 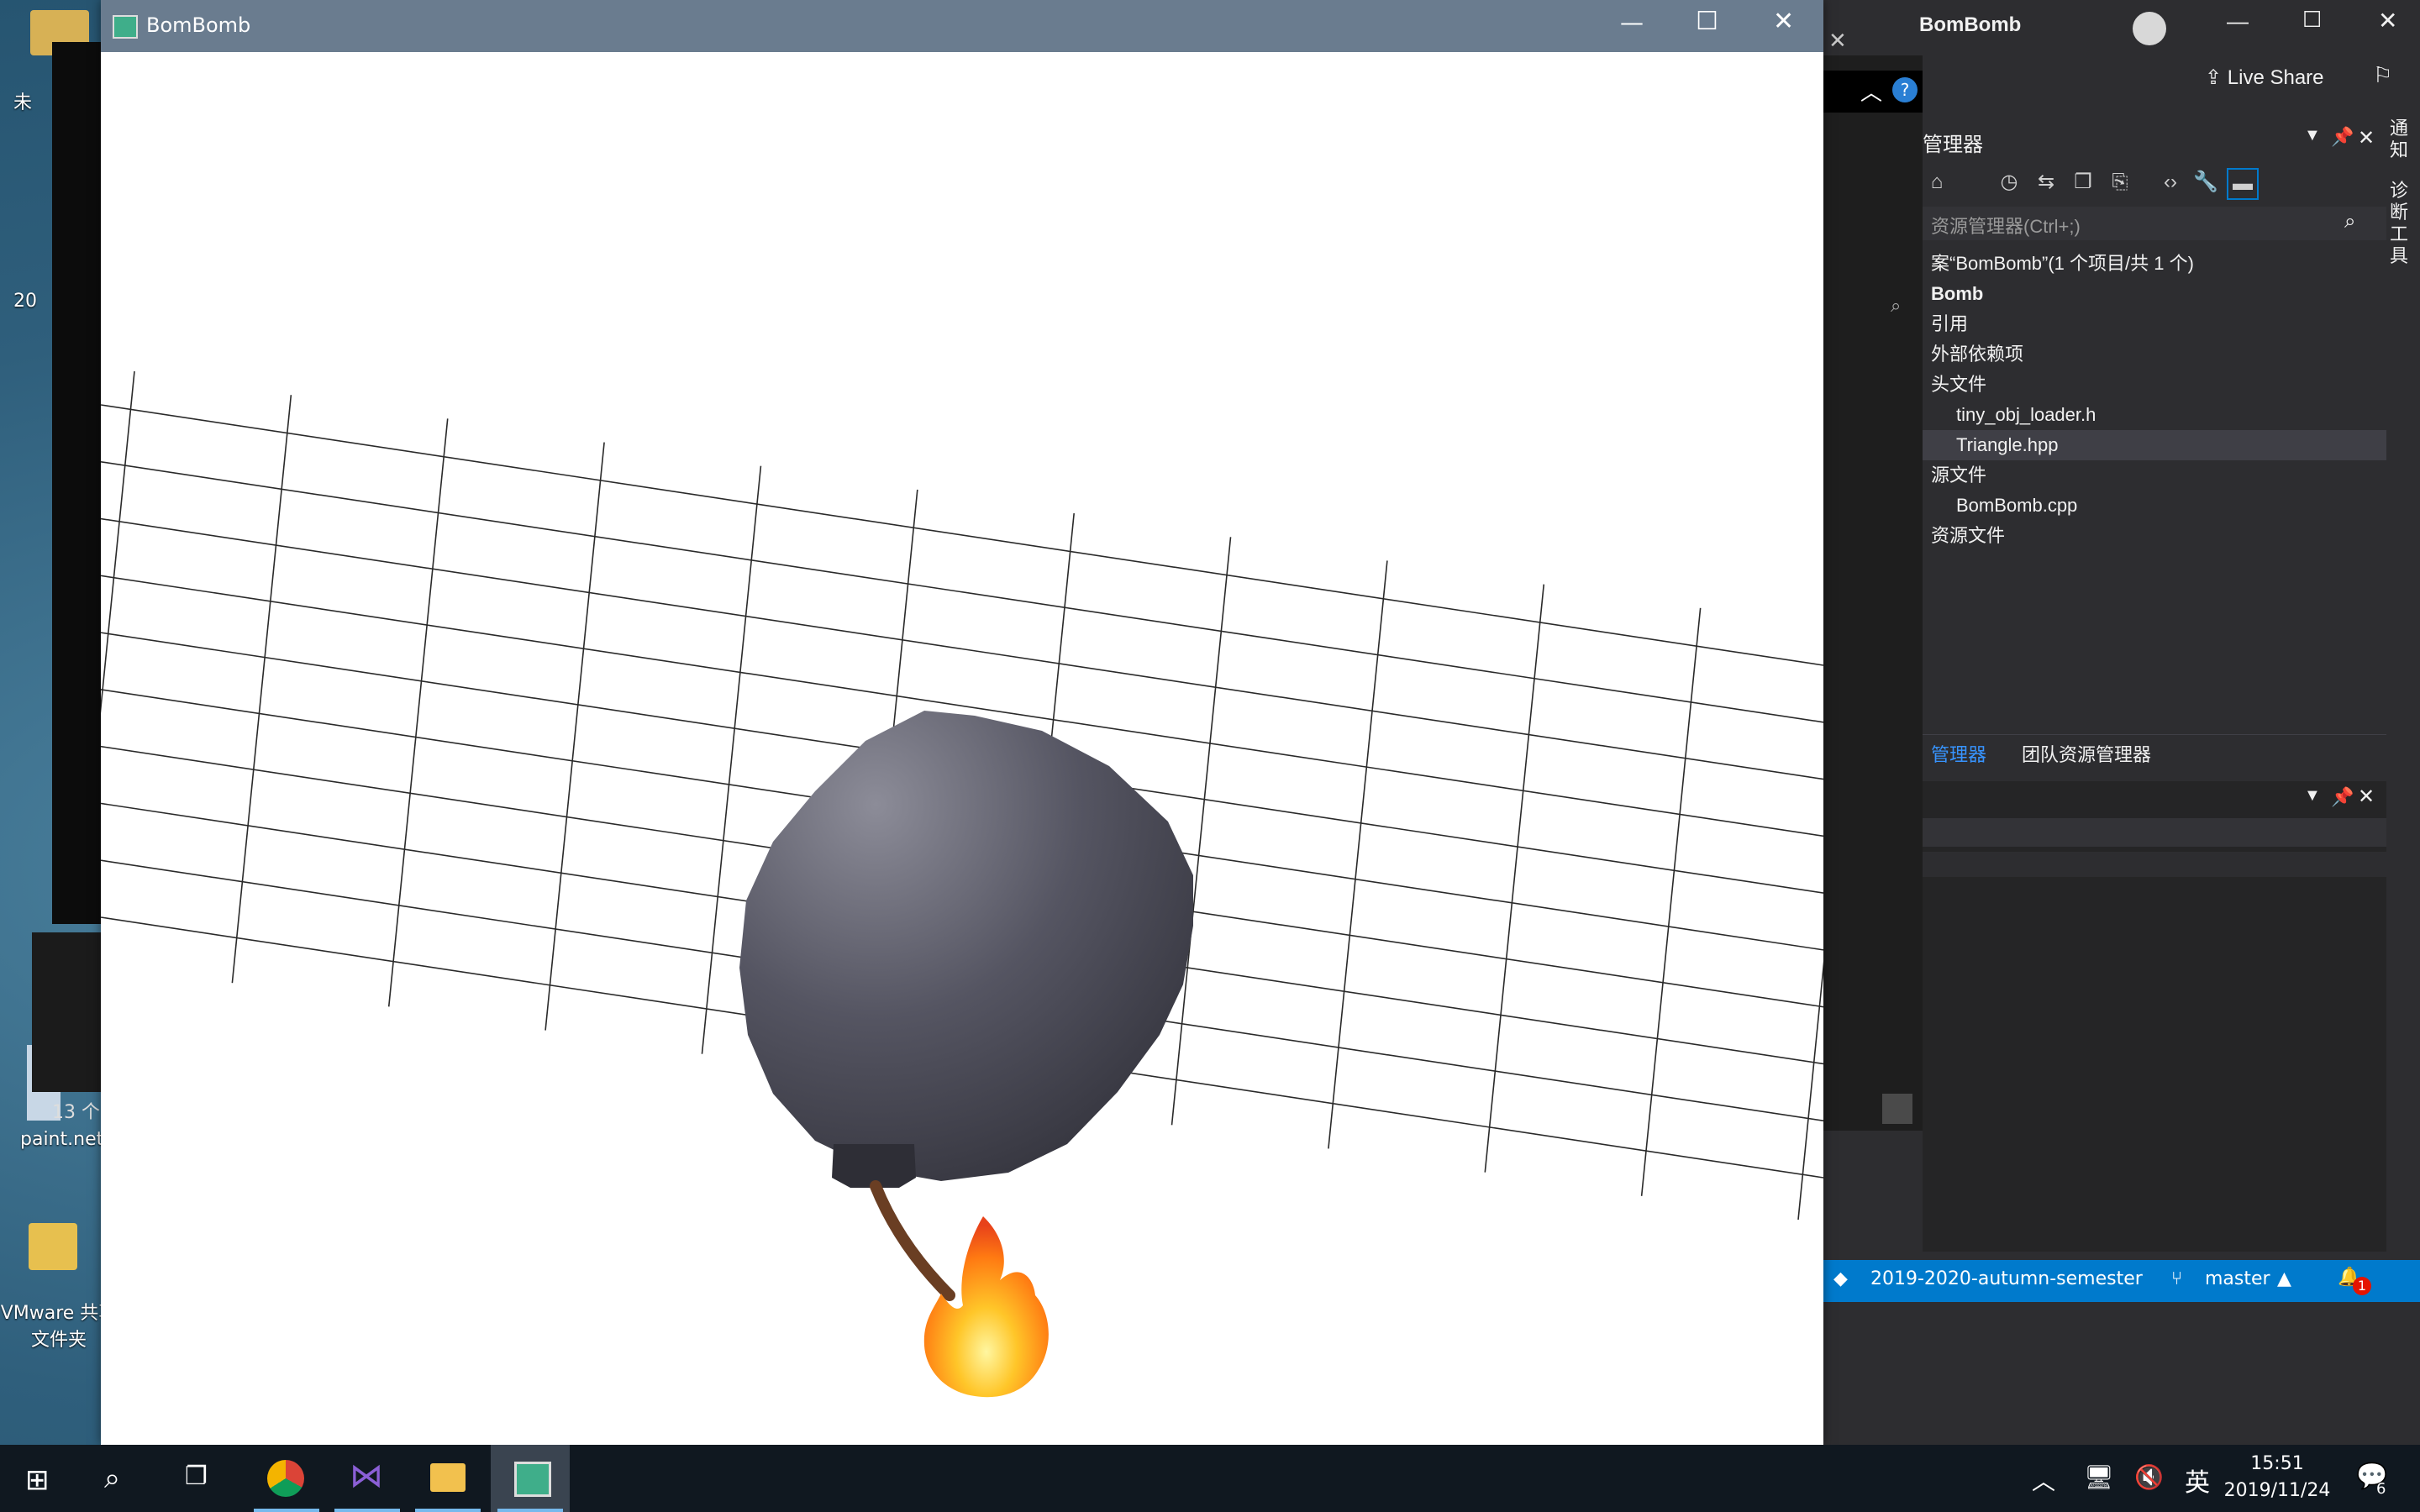 What do you see at coordinates (2277, 1490) in the screenshot?
I see `clock-date: 2019/11/24` at bounding box center [2277, 1490].